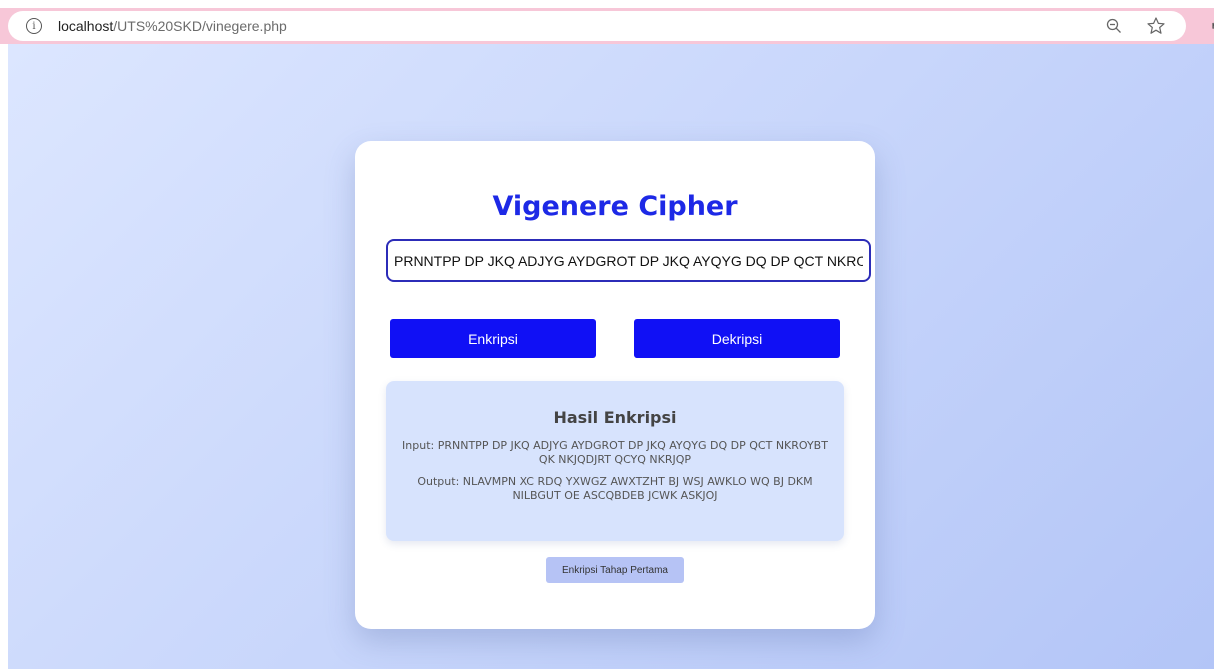 This screenshot has width=1214, height=669. I want to click on page-title: Vigenere Cipher, so click(615, 206).